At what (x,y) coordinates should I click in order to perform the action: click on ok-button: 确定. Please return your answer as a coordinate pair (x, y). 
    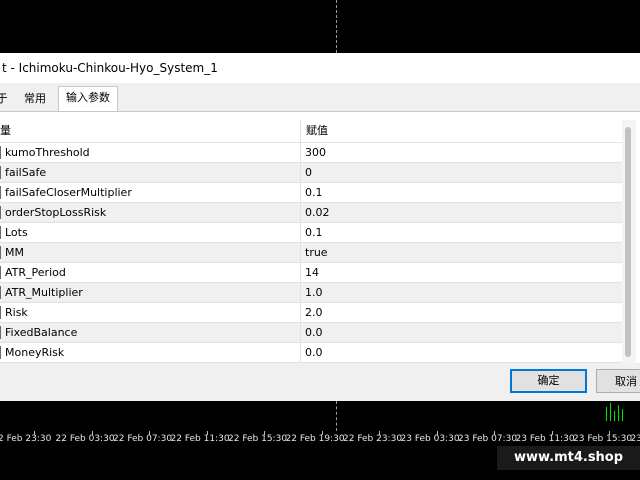
    Looking at the image, I should click on (548, 381).